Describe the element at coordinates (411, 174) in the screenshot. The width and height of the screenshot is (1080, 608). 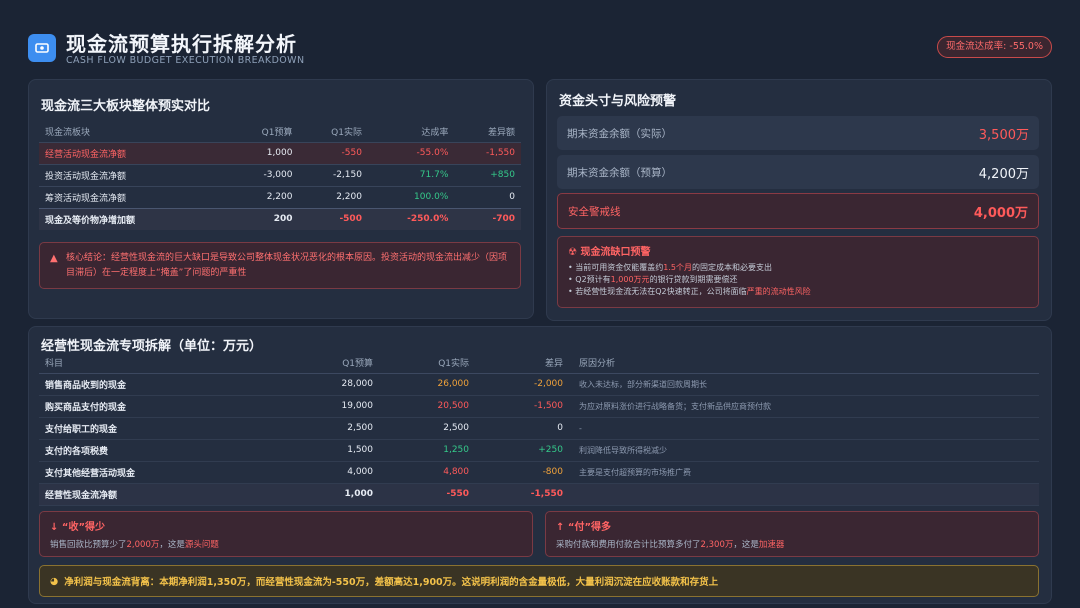
I see `rate-cell: 71.7%` at that location.